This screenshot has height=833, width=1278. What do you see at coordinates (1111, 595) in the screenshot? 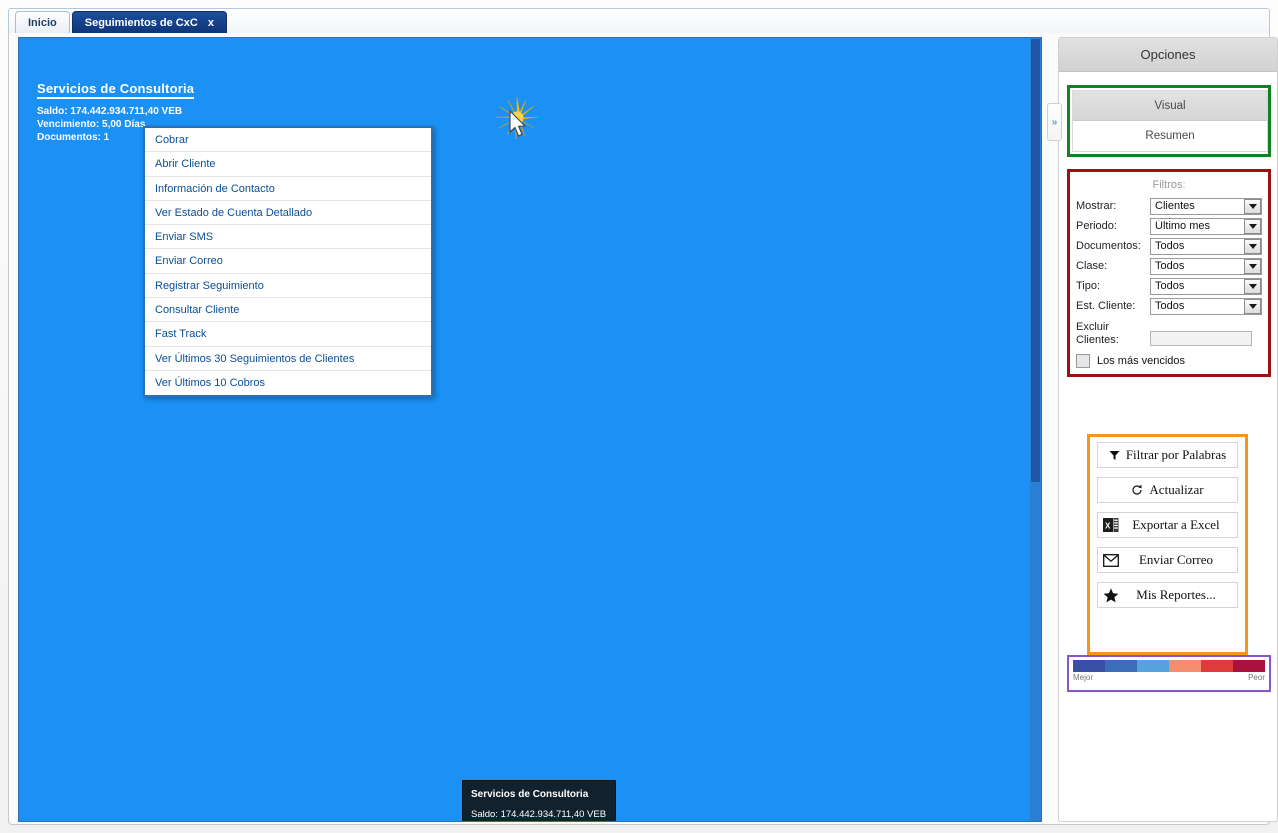
I see `star-icon` at bounding box center [1111, 595].